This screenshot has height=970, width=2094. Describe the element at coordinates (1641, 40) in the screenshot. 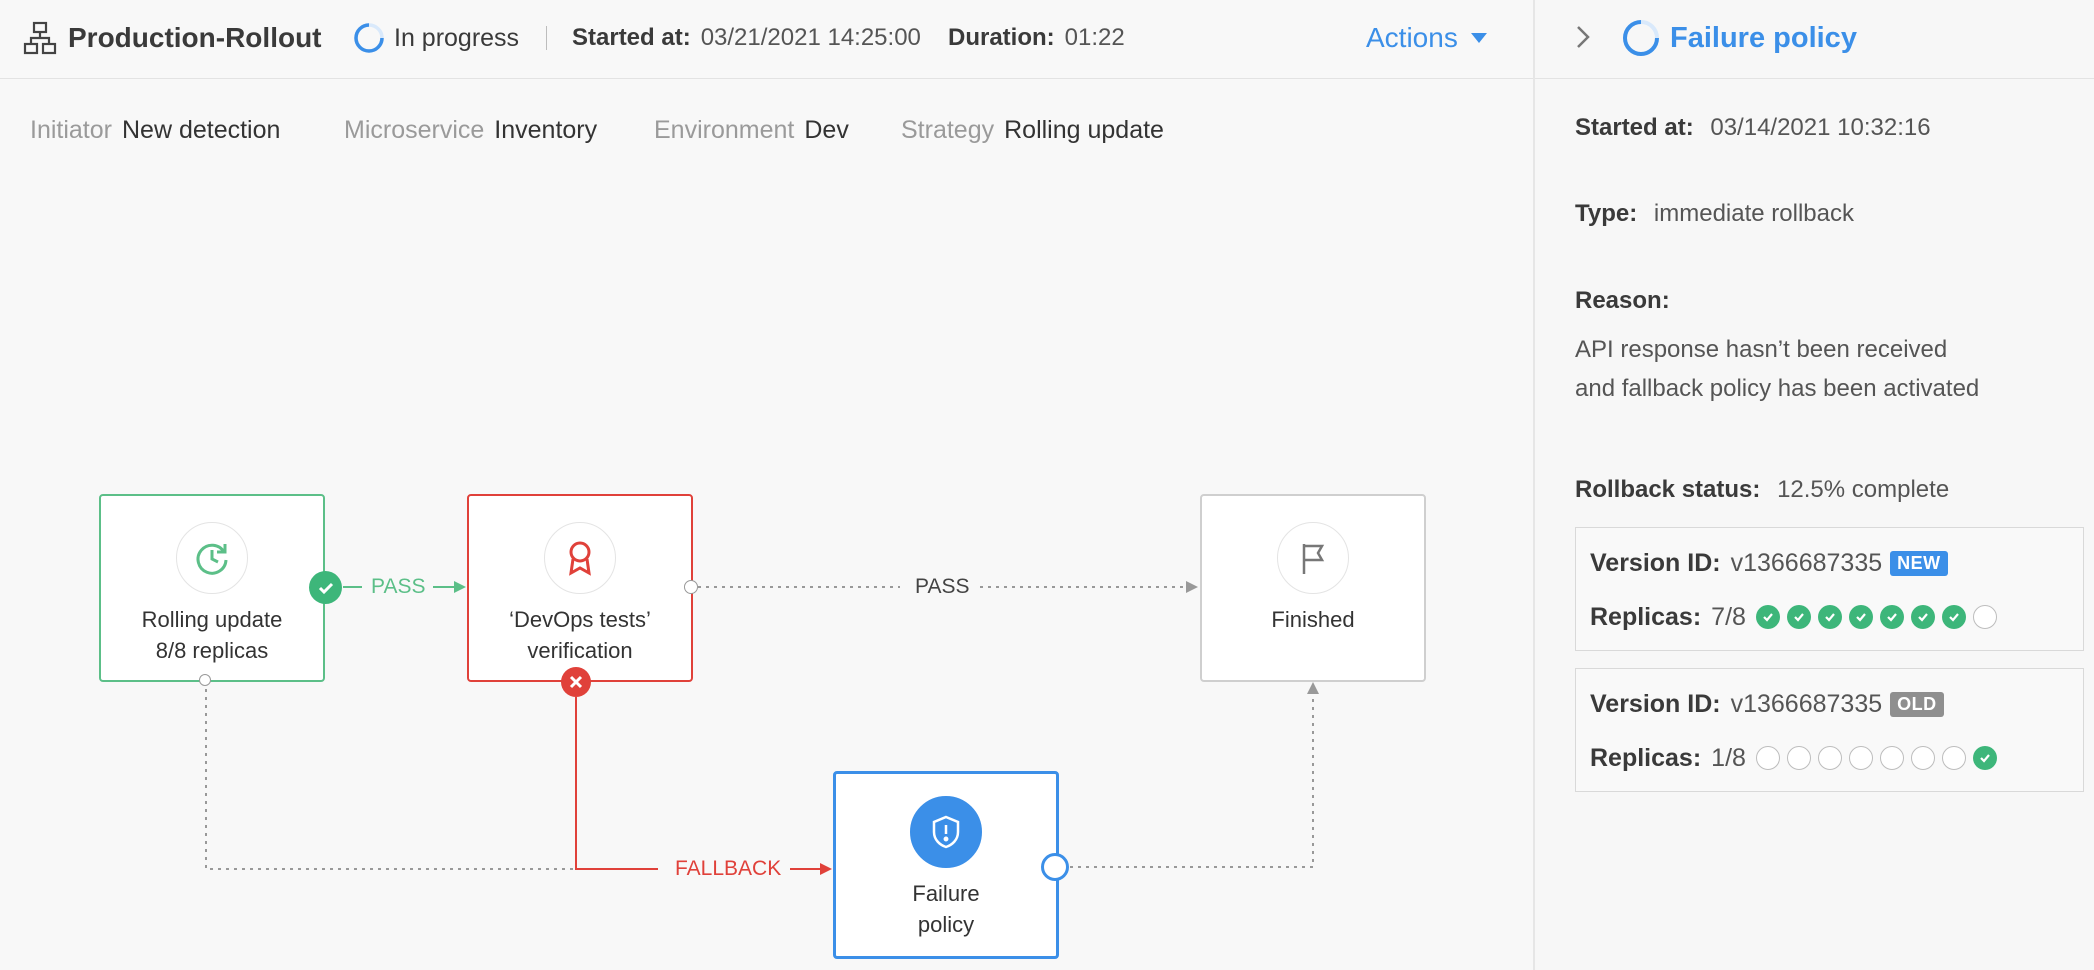

I see `in-progress-spinner-icon` at that location.